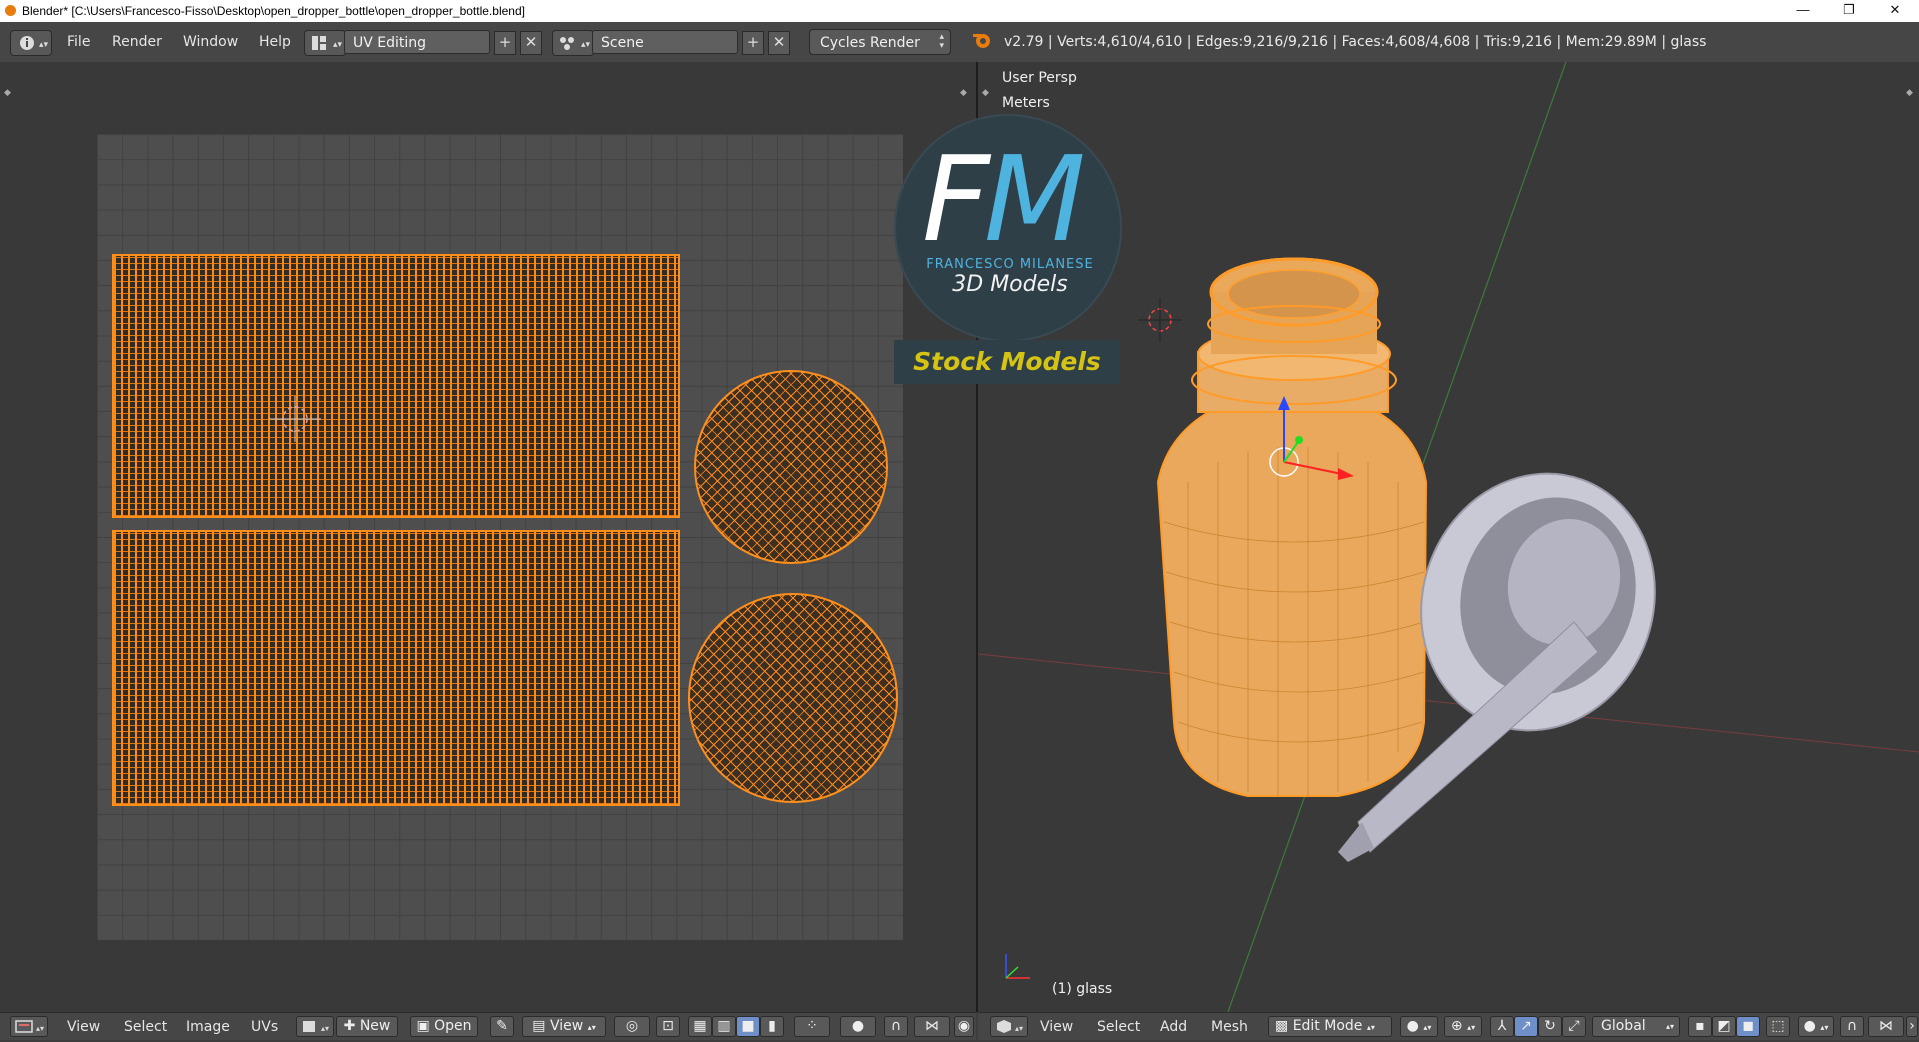  I want to click on interaction-mode-label: Edit Mode, so click(1327, 1026).